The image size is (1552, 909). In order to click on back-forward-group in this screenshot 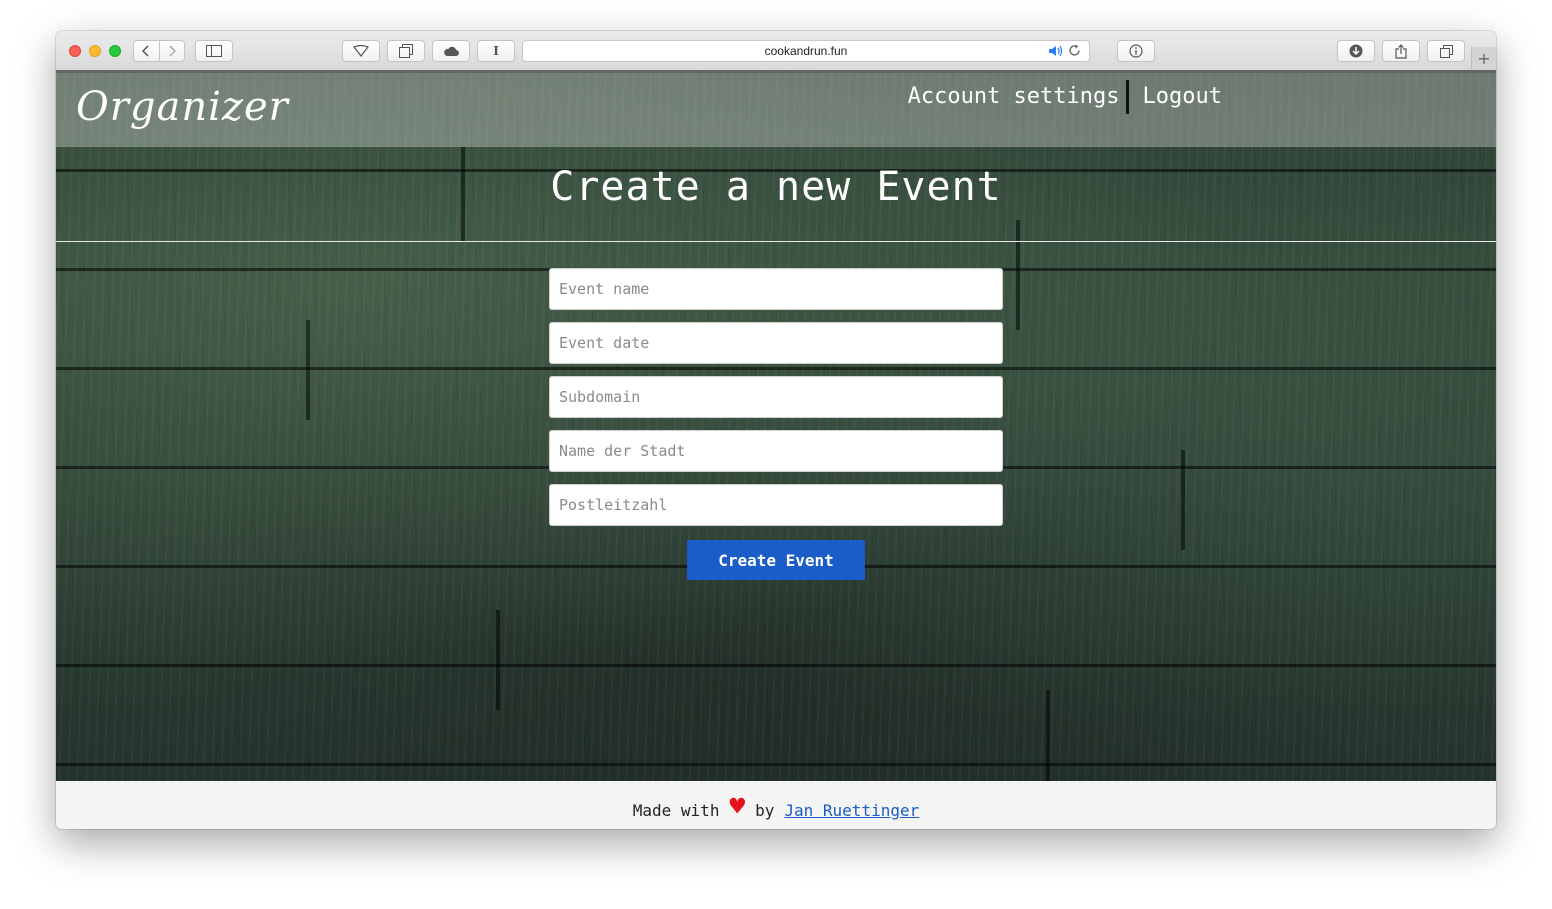, I will do `click(159, 51)`.